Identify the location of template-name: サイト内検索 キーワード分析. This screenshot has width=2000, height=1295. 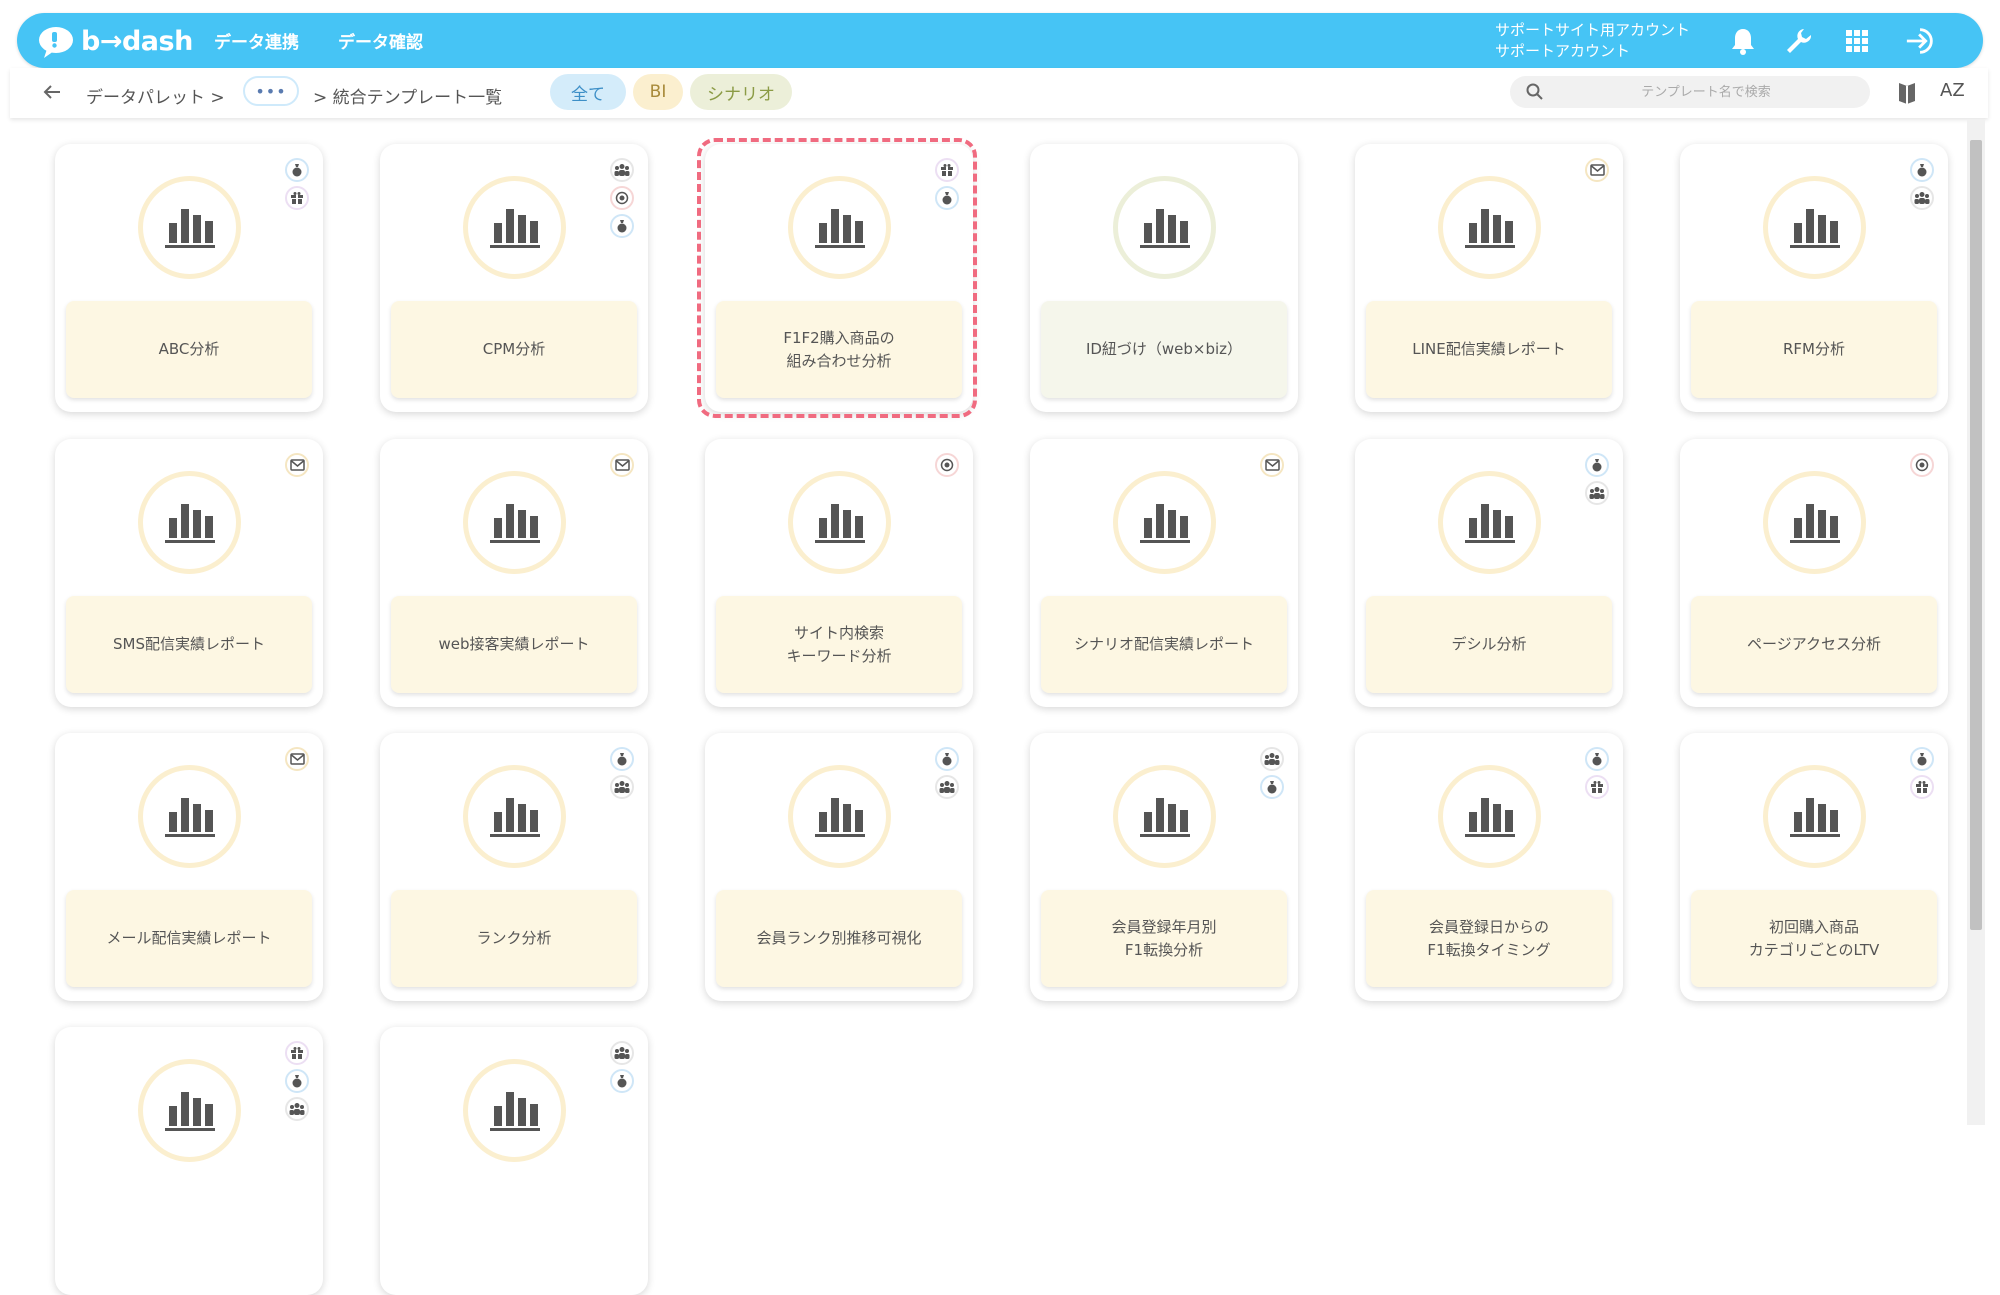
(839, 644).